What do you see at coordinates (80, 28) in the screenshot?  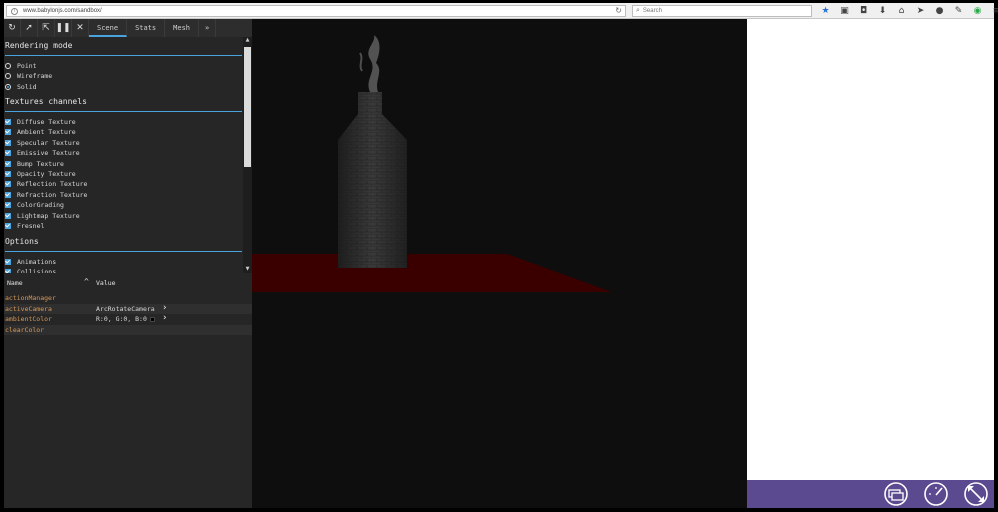 I see `close-icon: ✕` at bounding box center [80, 28].